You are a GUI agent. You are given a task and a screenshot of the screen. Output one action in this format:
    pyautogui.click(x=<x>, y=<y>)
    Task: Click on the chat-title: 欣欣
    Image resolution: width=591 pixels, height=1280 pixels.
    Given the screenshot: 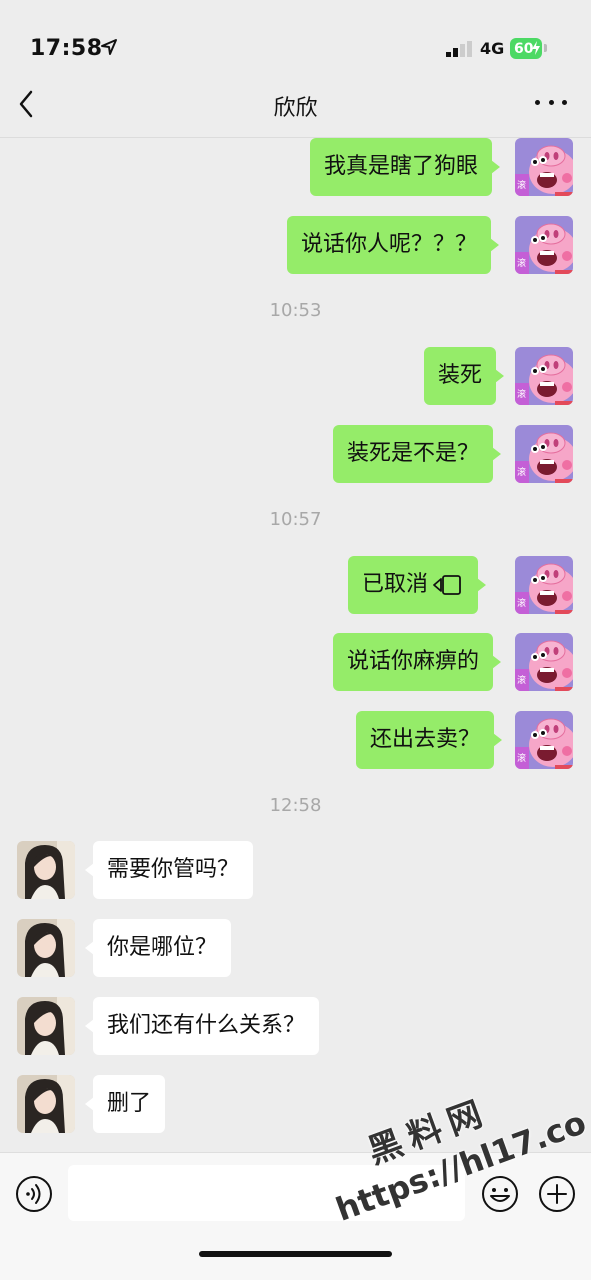 What is the action you would take?
    pyautogui.click(x=295, y=108)
    